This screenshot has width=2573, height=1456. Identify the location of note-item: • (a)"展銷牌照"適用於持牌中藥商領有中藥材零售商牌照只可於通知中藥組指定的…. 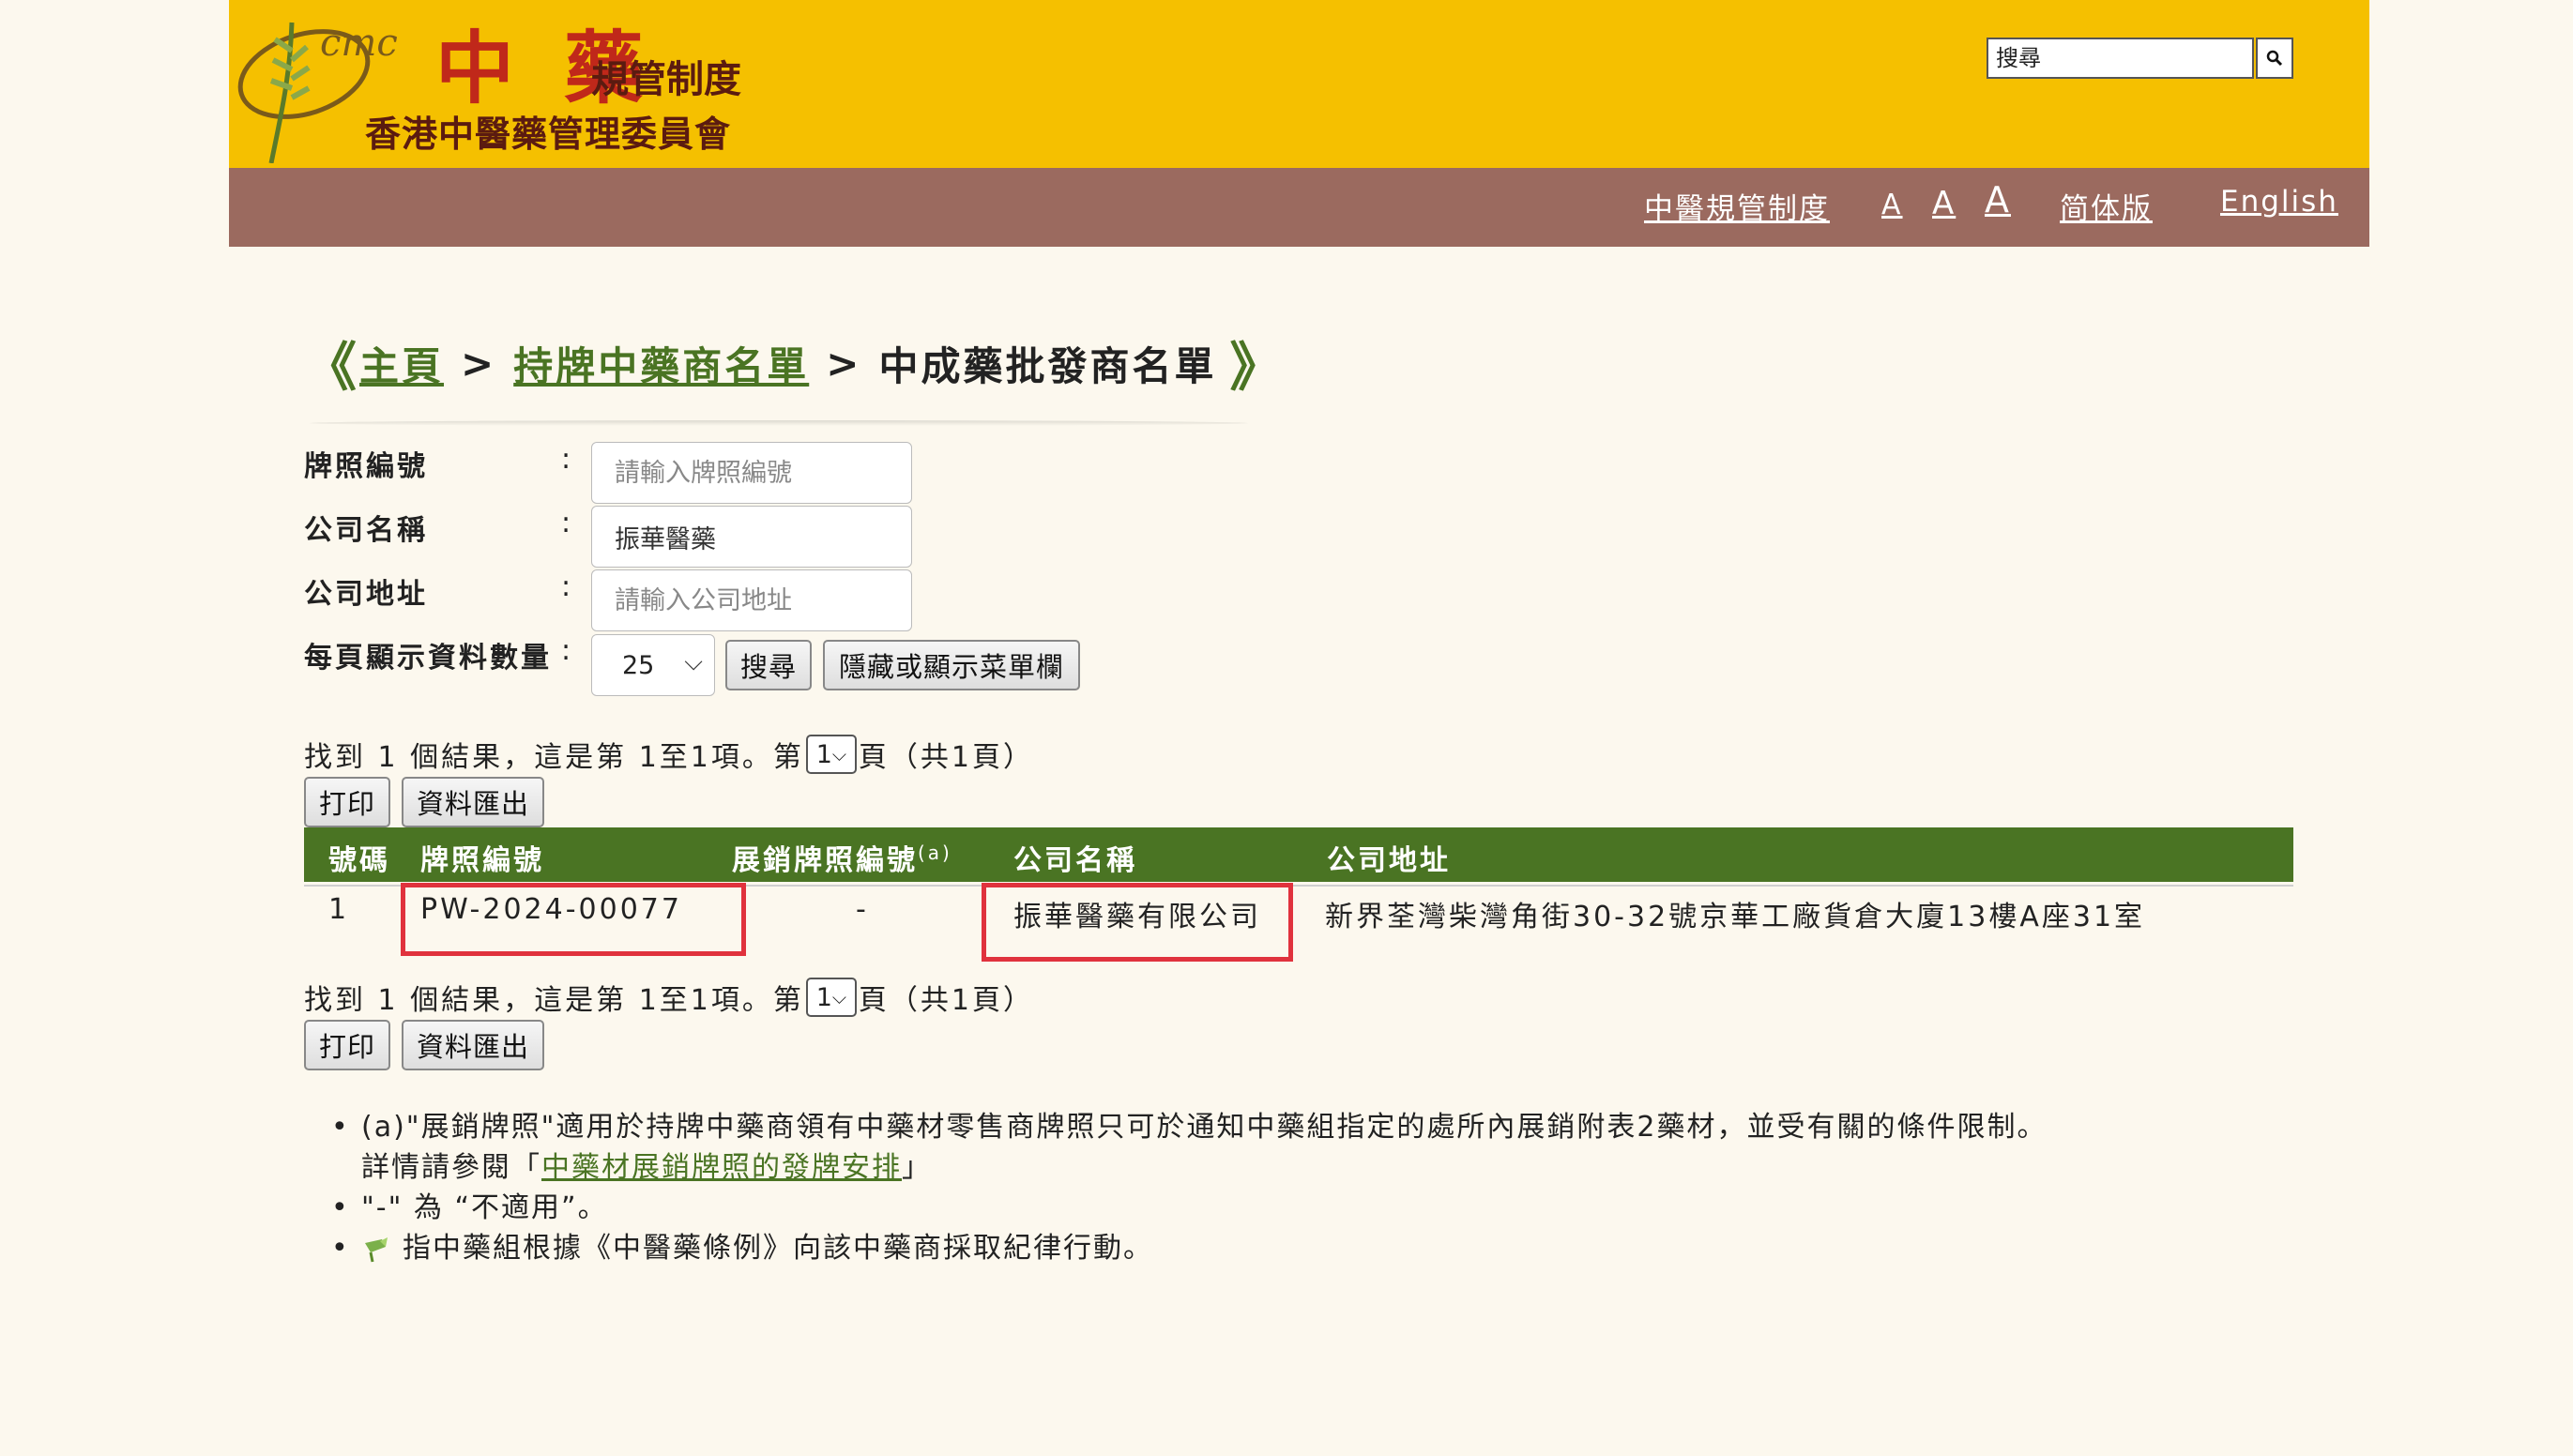
(1190, 1147).